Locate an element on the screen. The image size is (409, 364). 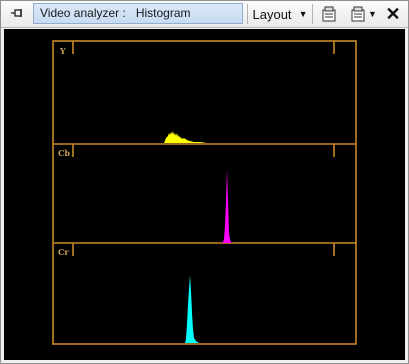
channel-label-cr: Cr is located at coordinates (63, 252).